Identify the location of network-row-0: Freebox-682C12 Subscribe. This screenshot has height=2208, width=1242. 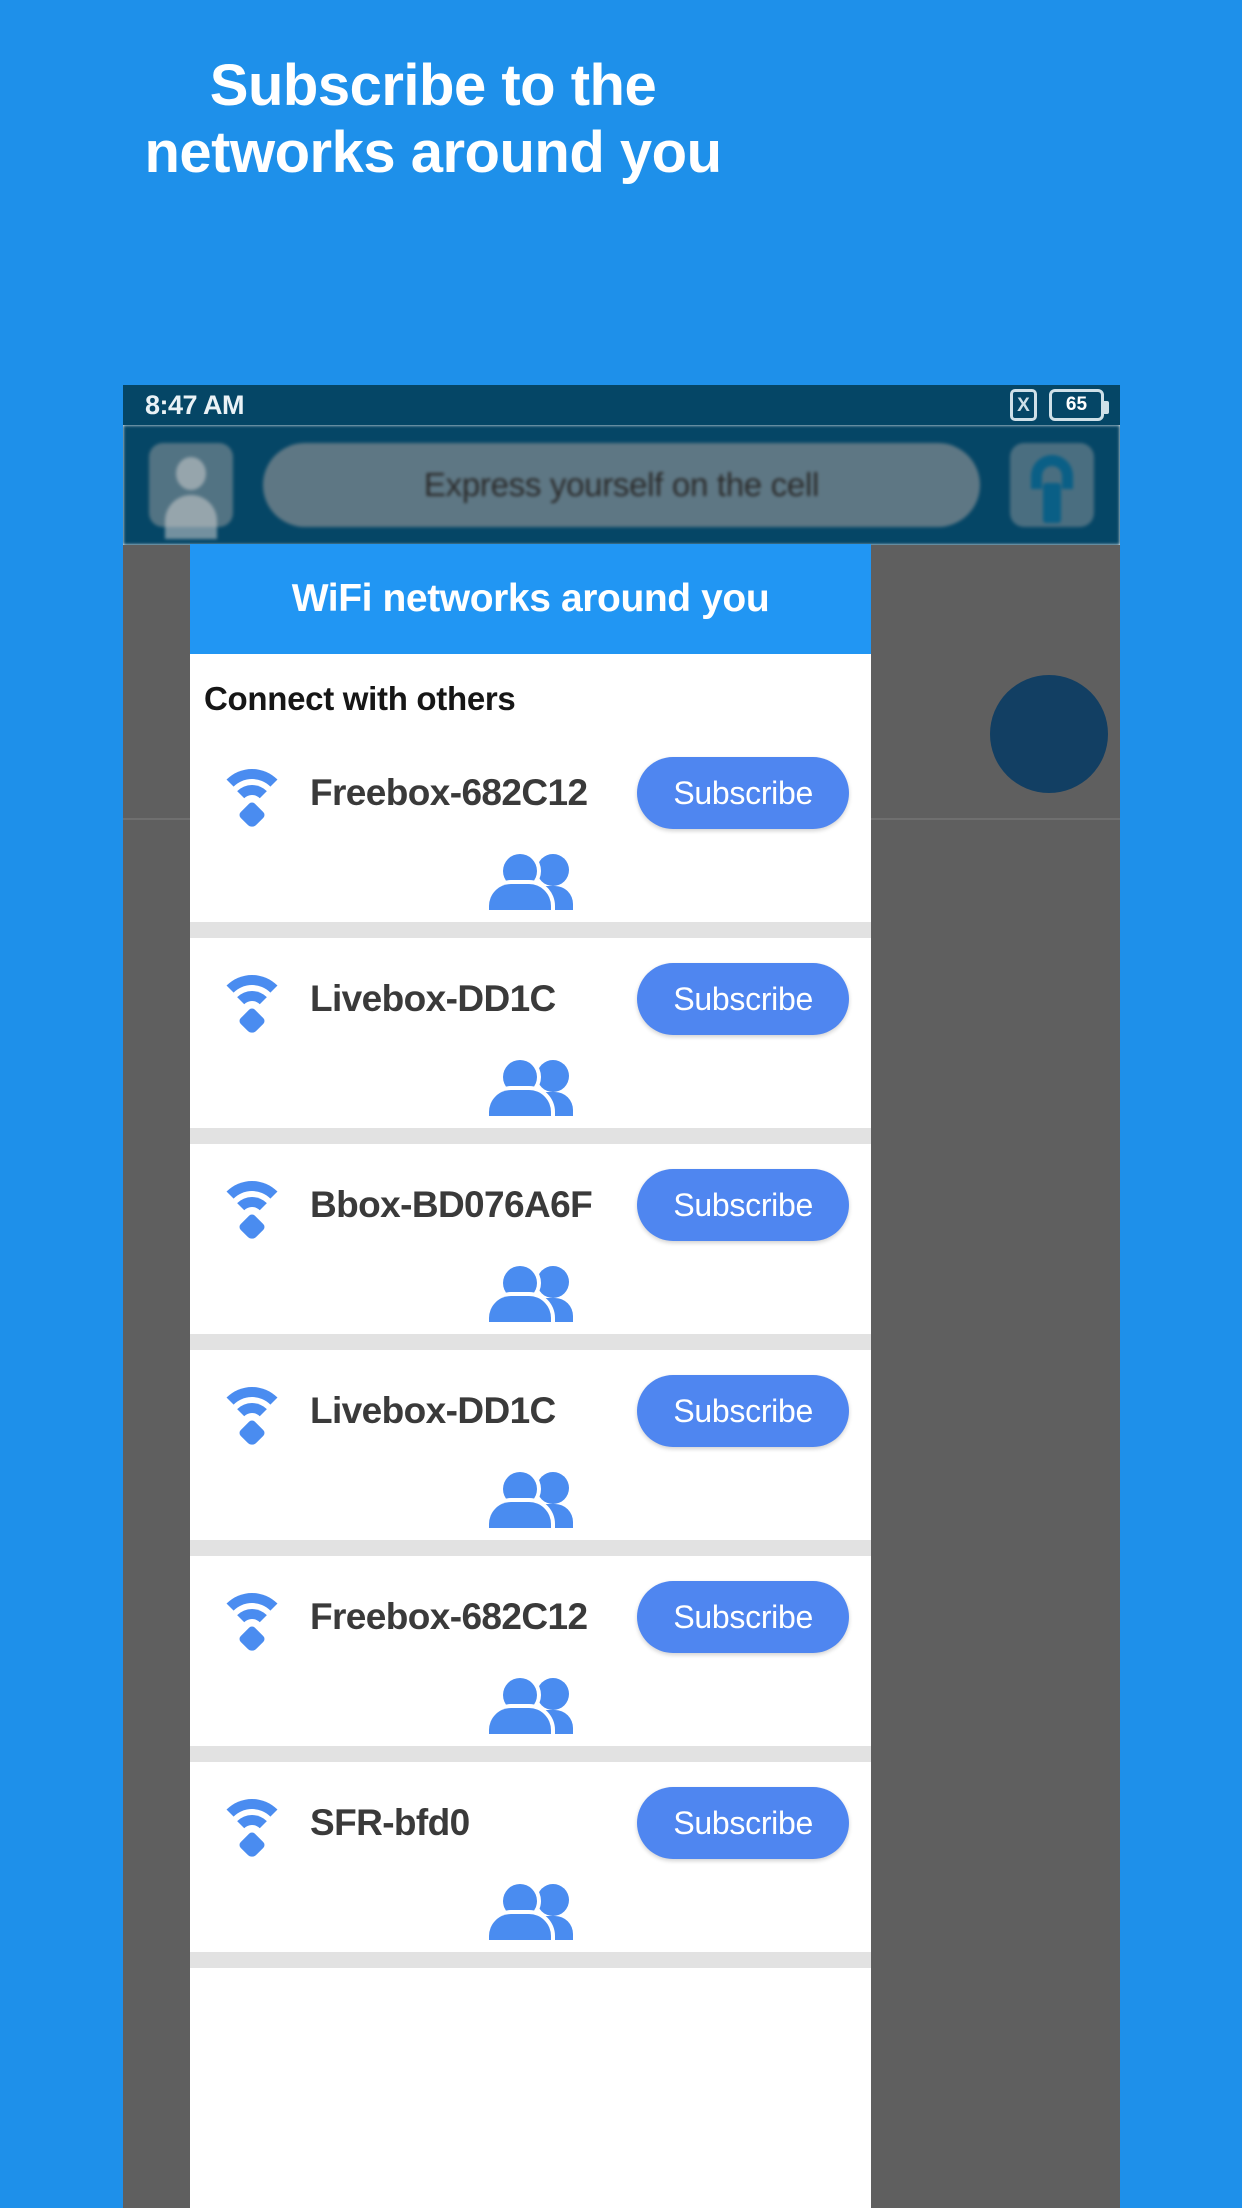
(530, 827).